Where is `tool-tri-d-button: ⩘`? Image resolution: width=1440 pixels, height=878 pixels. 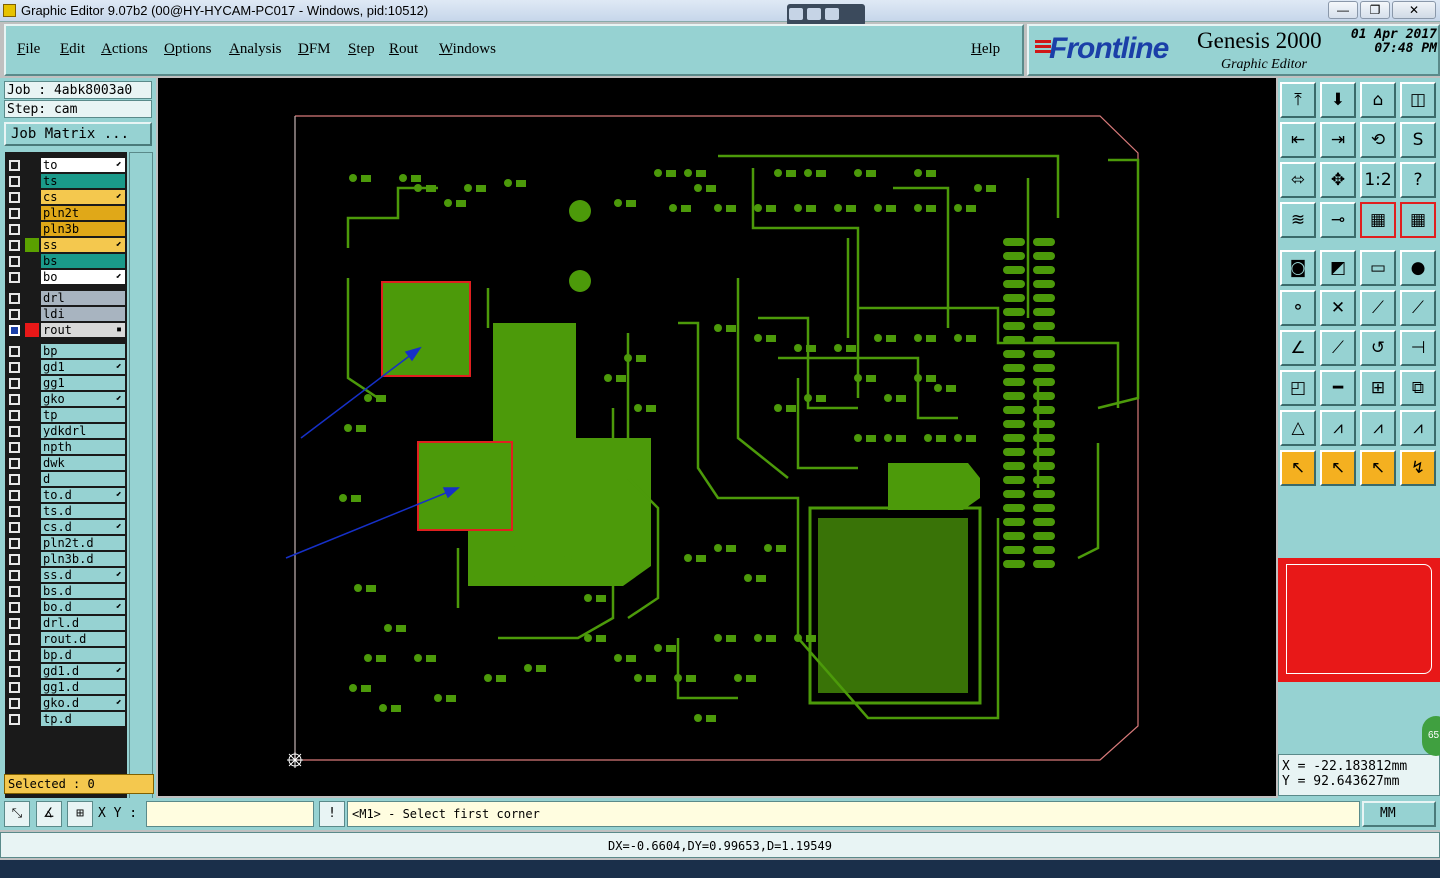
tool-tri-d-button: ⩘ is located at coordinates (1418, 428).